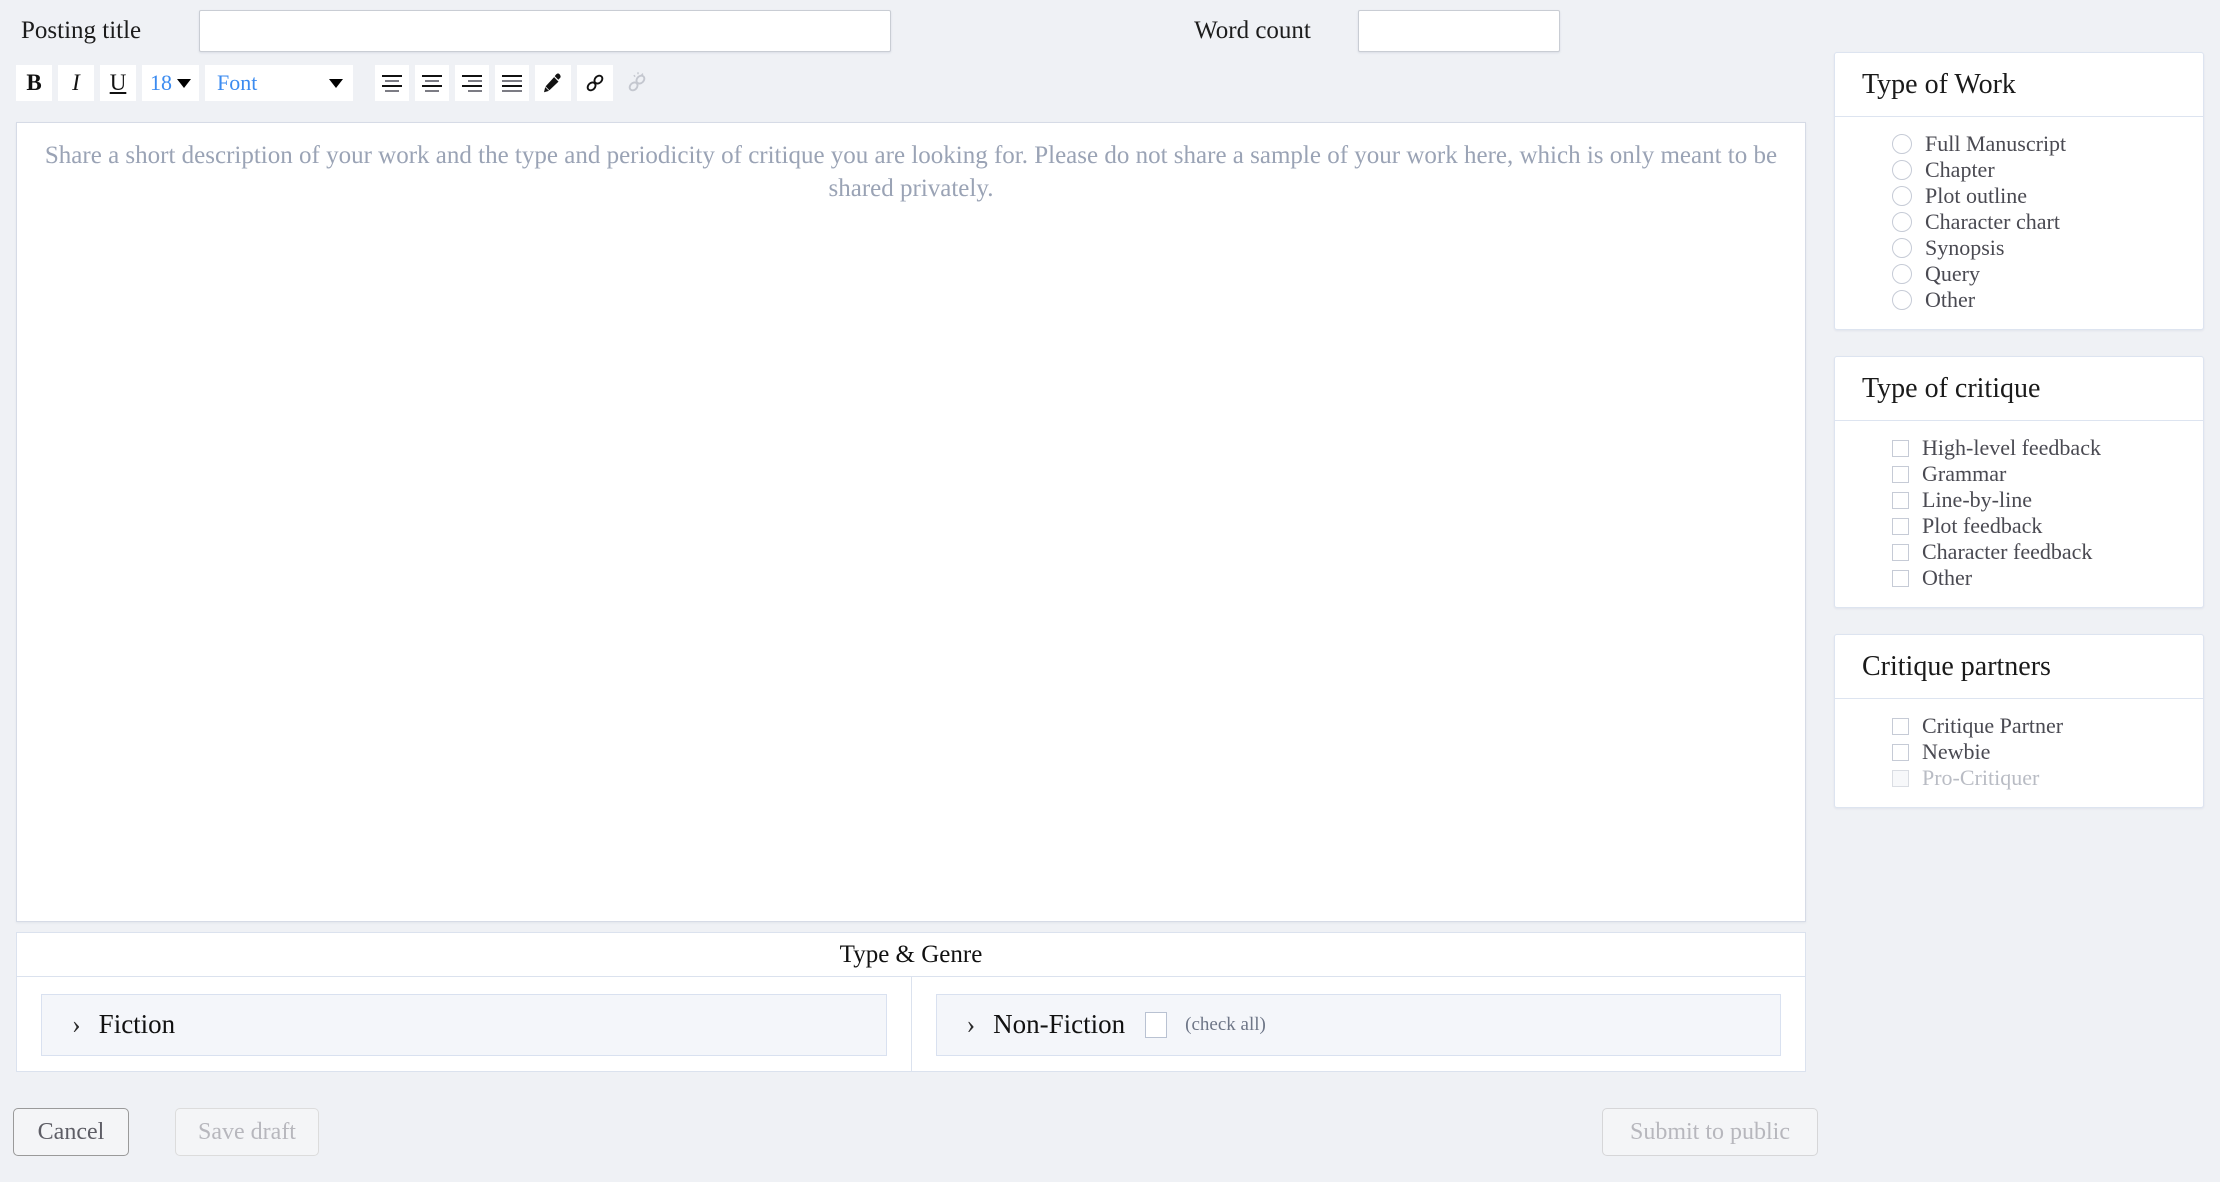 This screenshot has height=1182, width=2220. Describe the element at coordinates (1996, 143) in the screenshot. I see `option-label: Full Manuscript` at that location.